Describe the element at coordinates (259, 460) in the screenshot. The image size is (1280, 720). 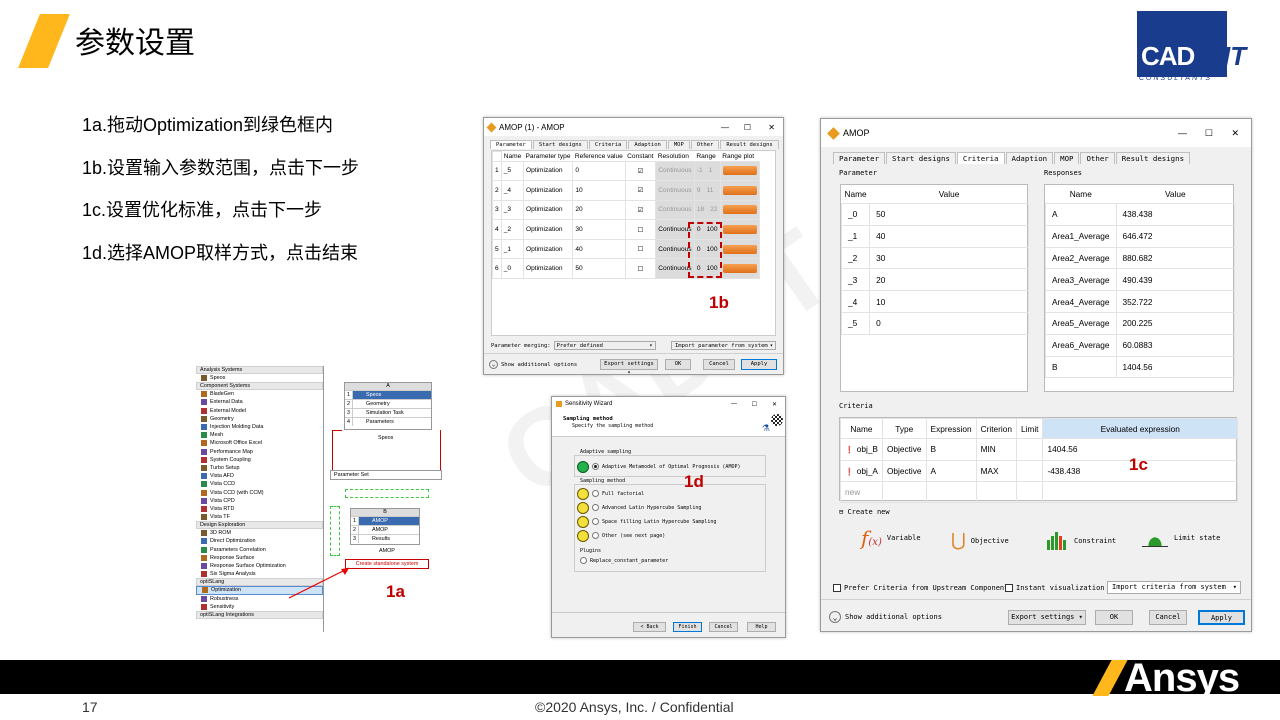
I see `toolbox-item: System Coupling` at that location.